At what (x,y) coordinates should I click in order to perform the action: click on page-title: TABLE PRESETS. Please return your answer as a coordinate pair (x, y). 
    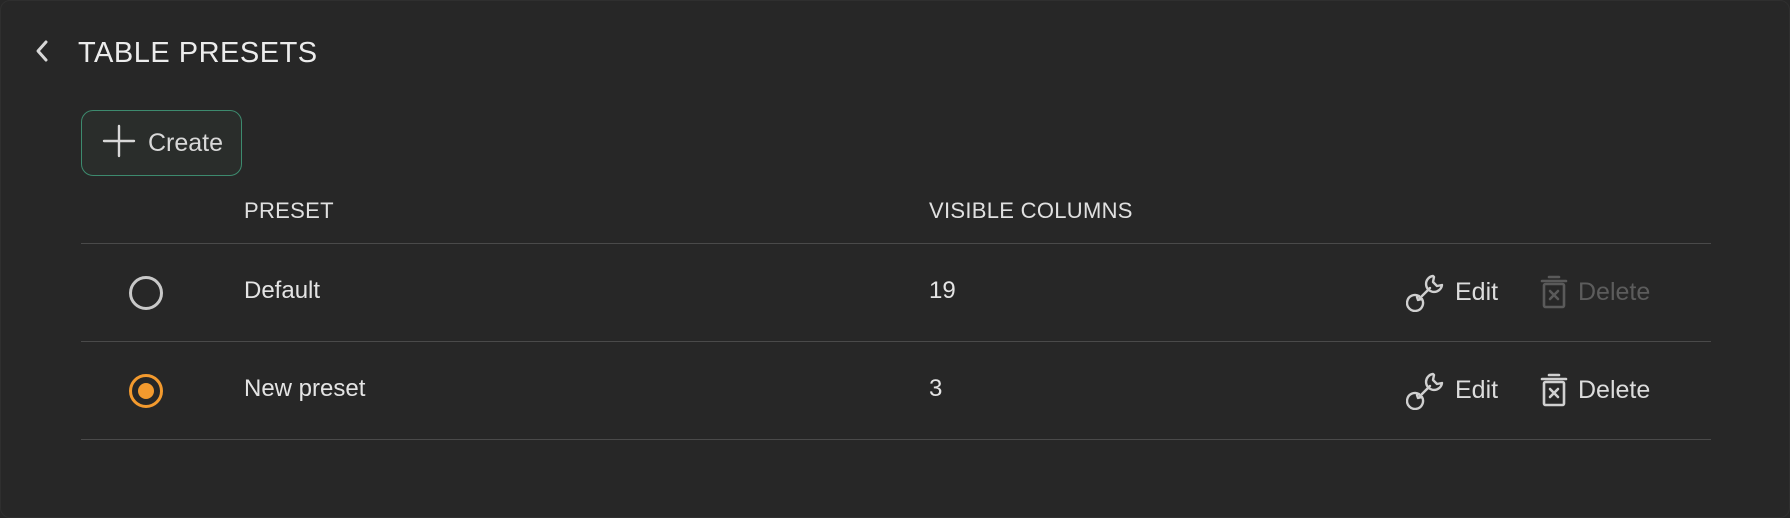
    Looking at the image, I should click on (198, 52).